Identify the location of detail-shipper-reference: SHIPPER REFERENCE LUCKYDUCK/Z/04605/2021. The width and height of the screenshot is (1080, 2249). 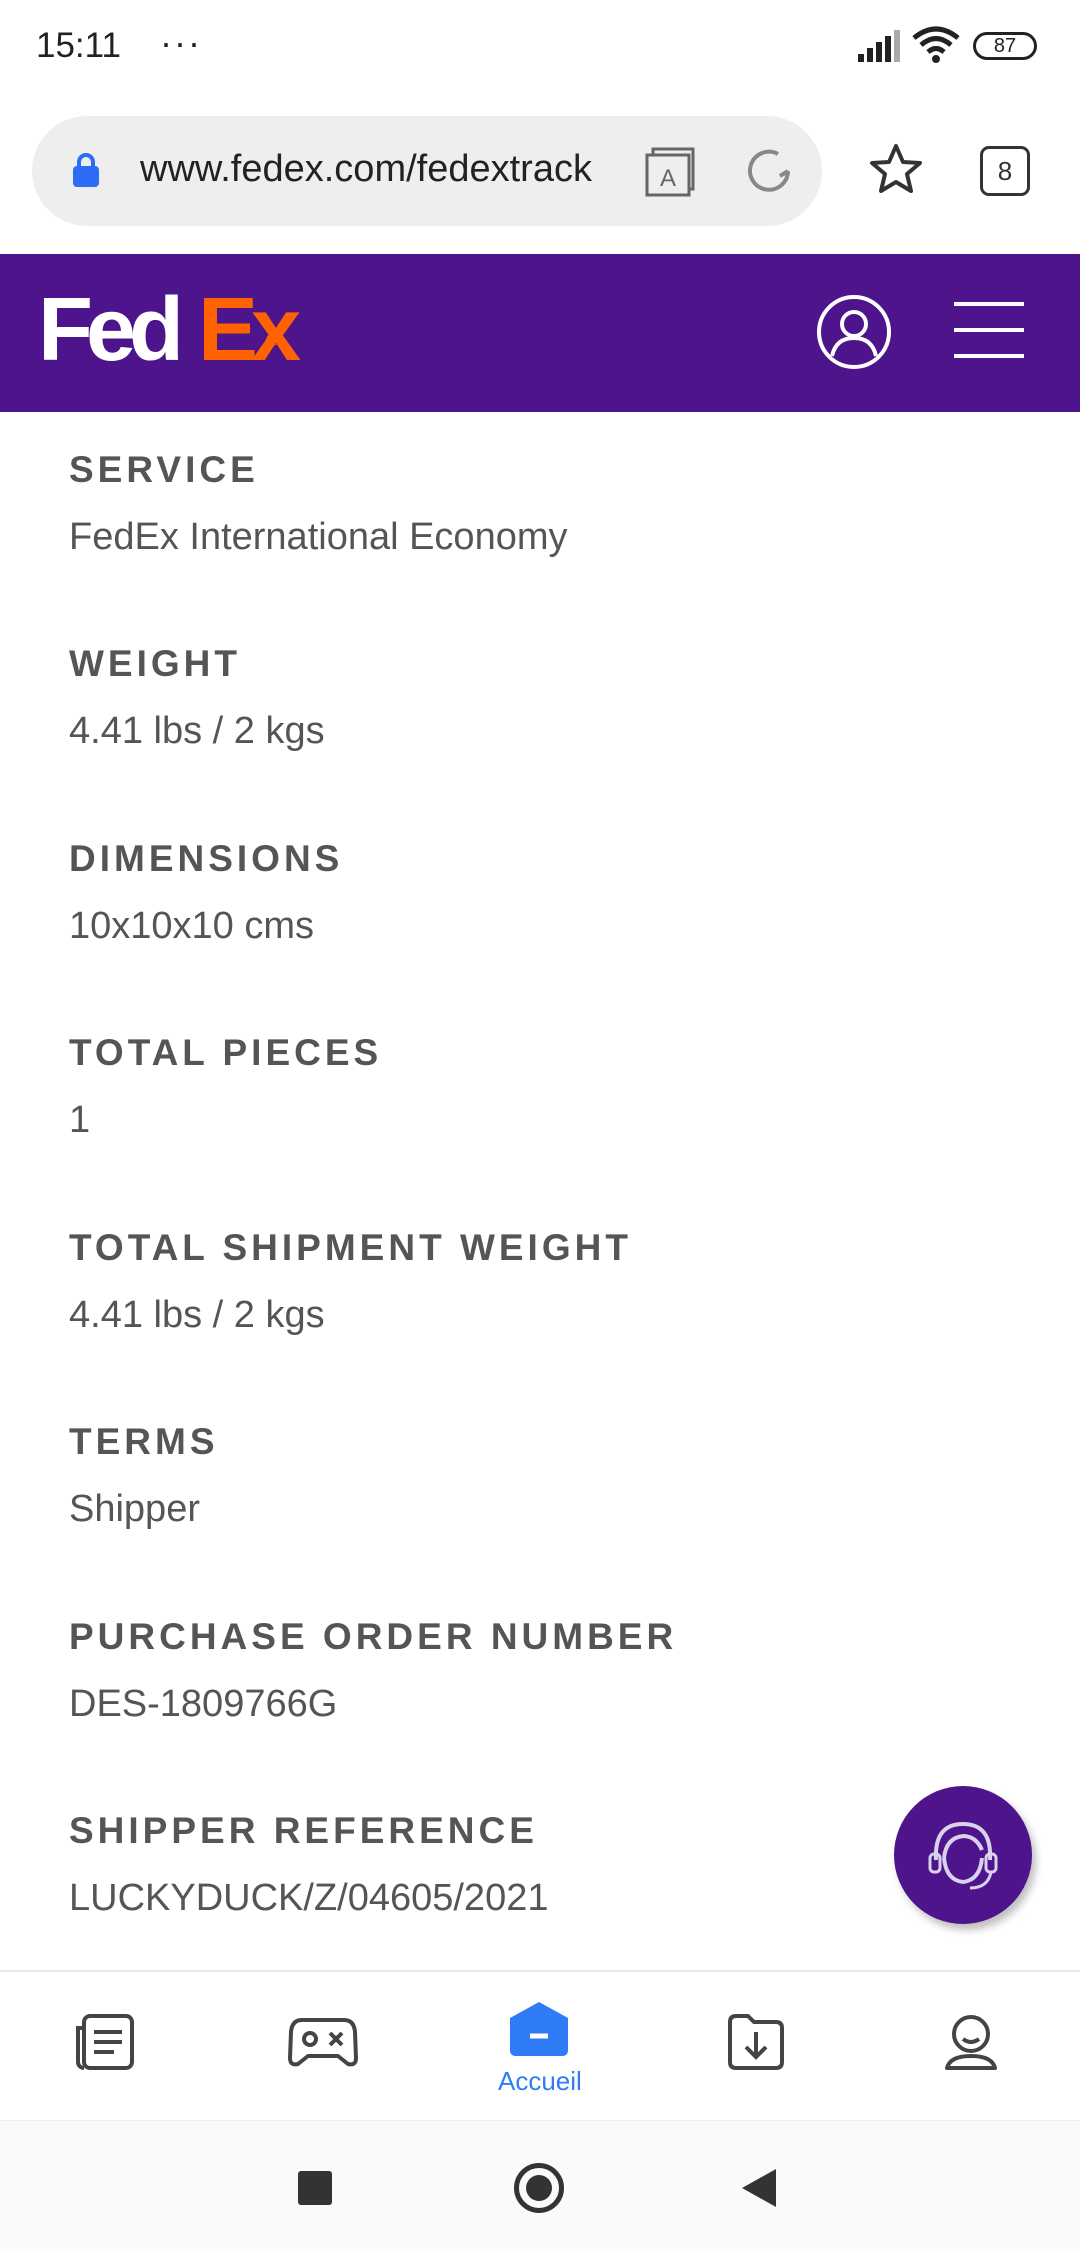
(308, 1865).